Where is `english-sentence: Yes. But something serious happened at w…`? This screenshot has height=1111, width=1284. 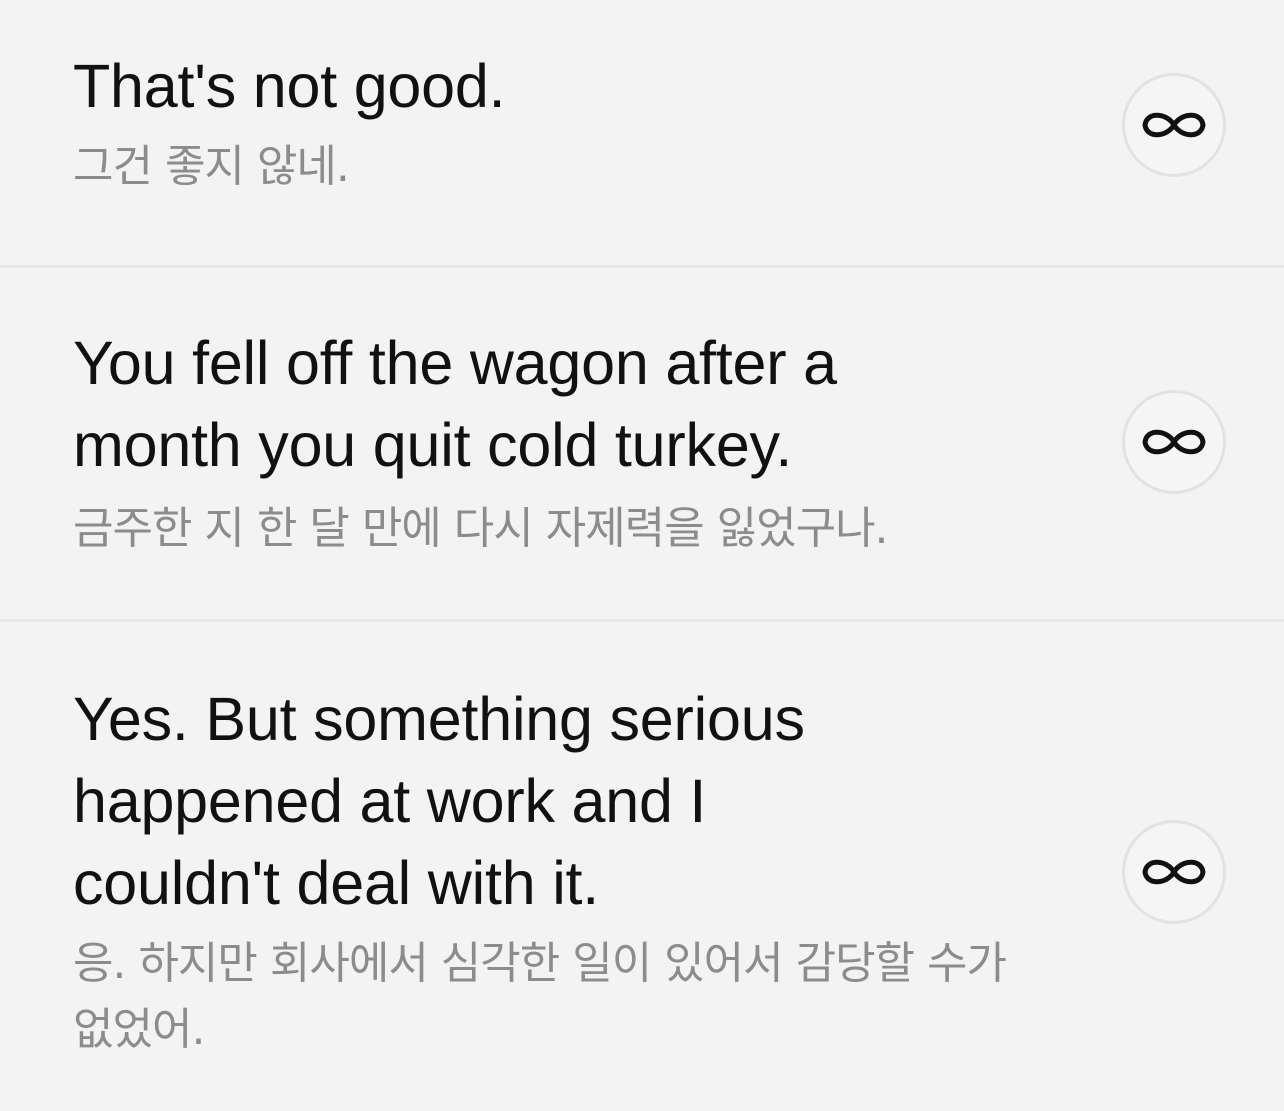
english-sentence: Yes. But something serious happened at w… is located at coordinates (439, 801).